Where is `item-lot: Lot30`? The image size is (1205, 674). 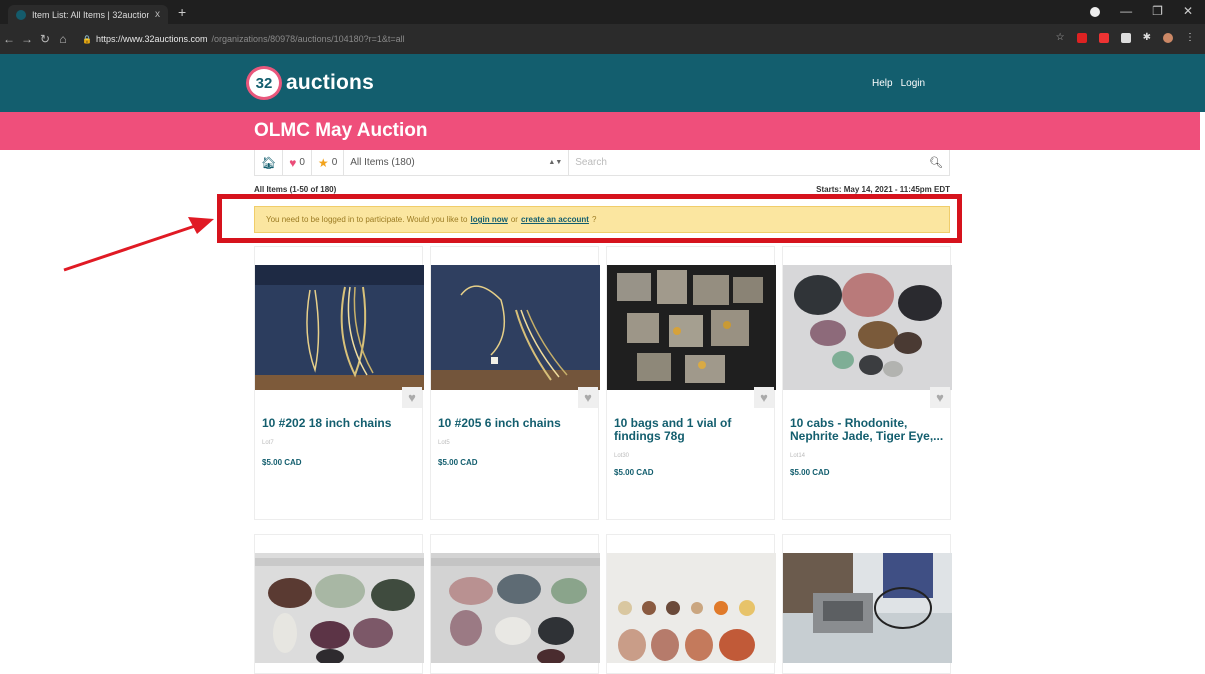
item-lot: Lot30 is located at coordinates (622, 456).